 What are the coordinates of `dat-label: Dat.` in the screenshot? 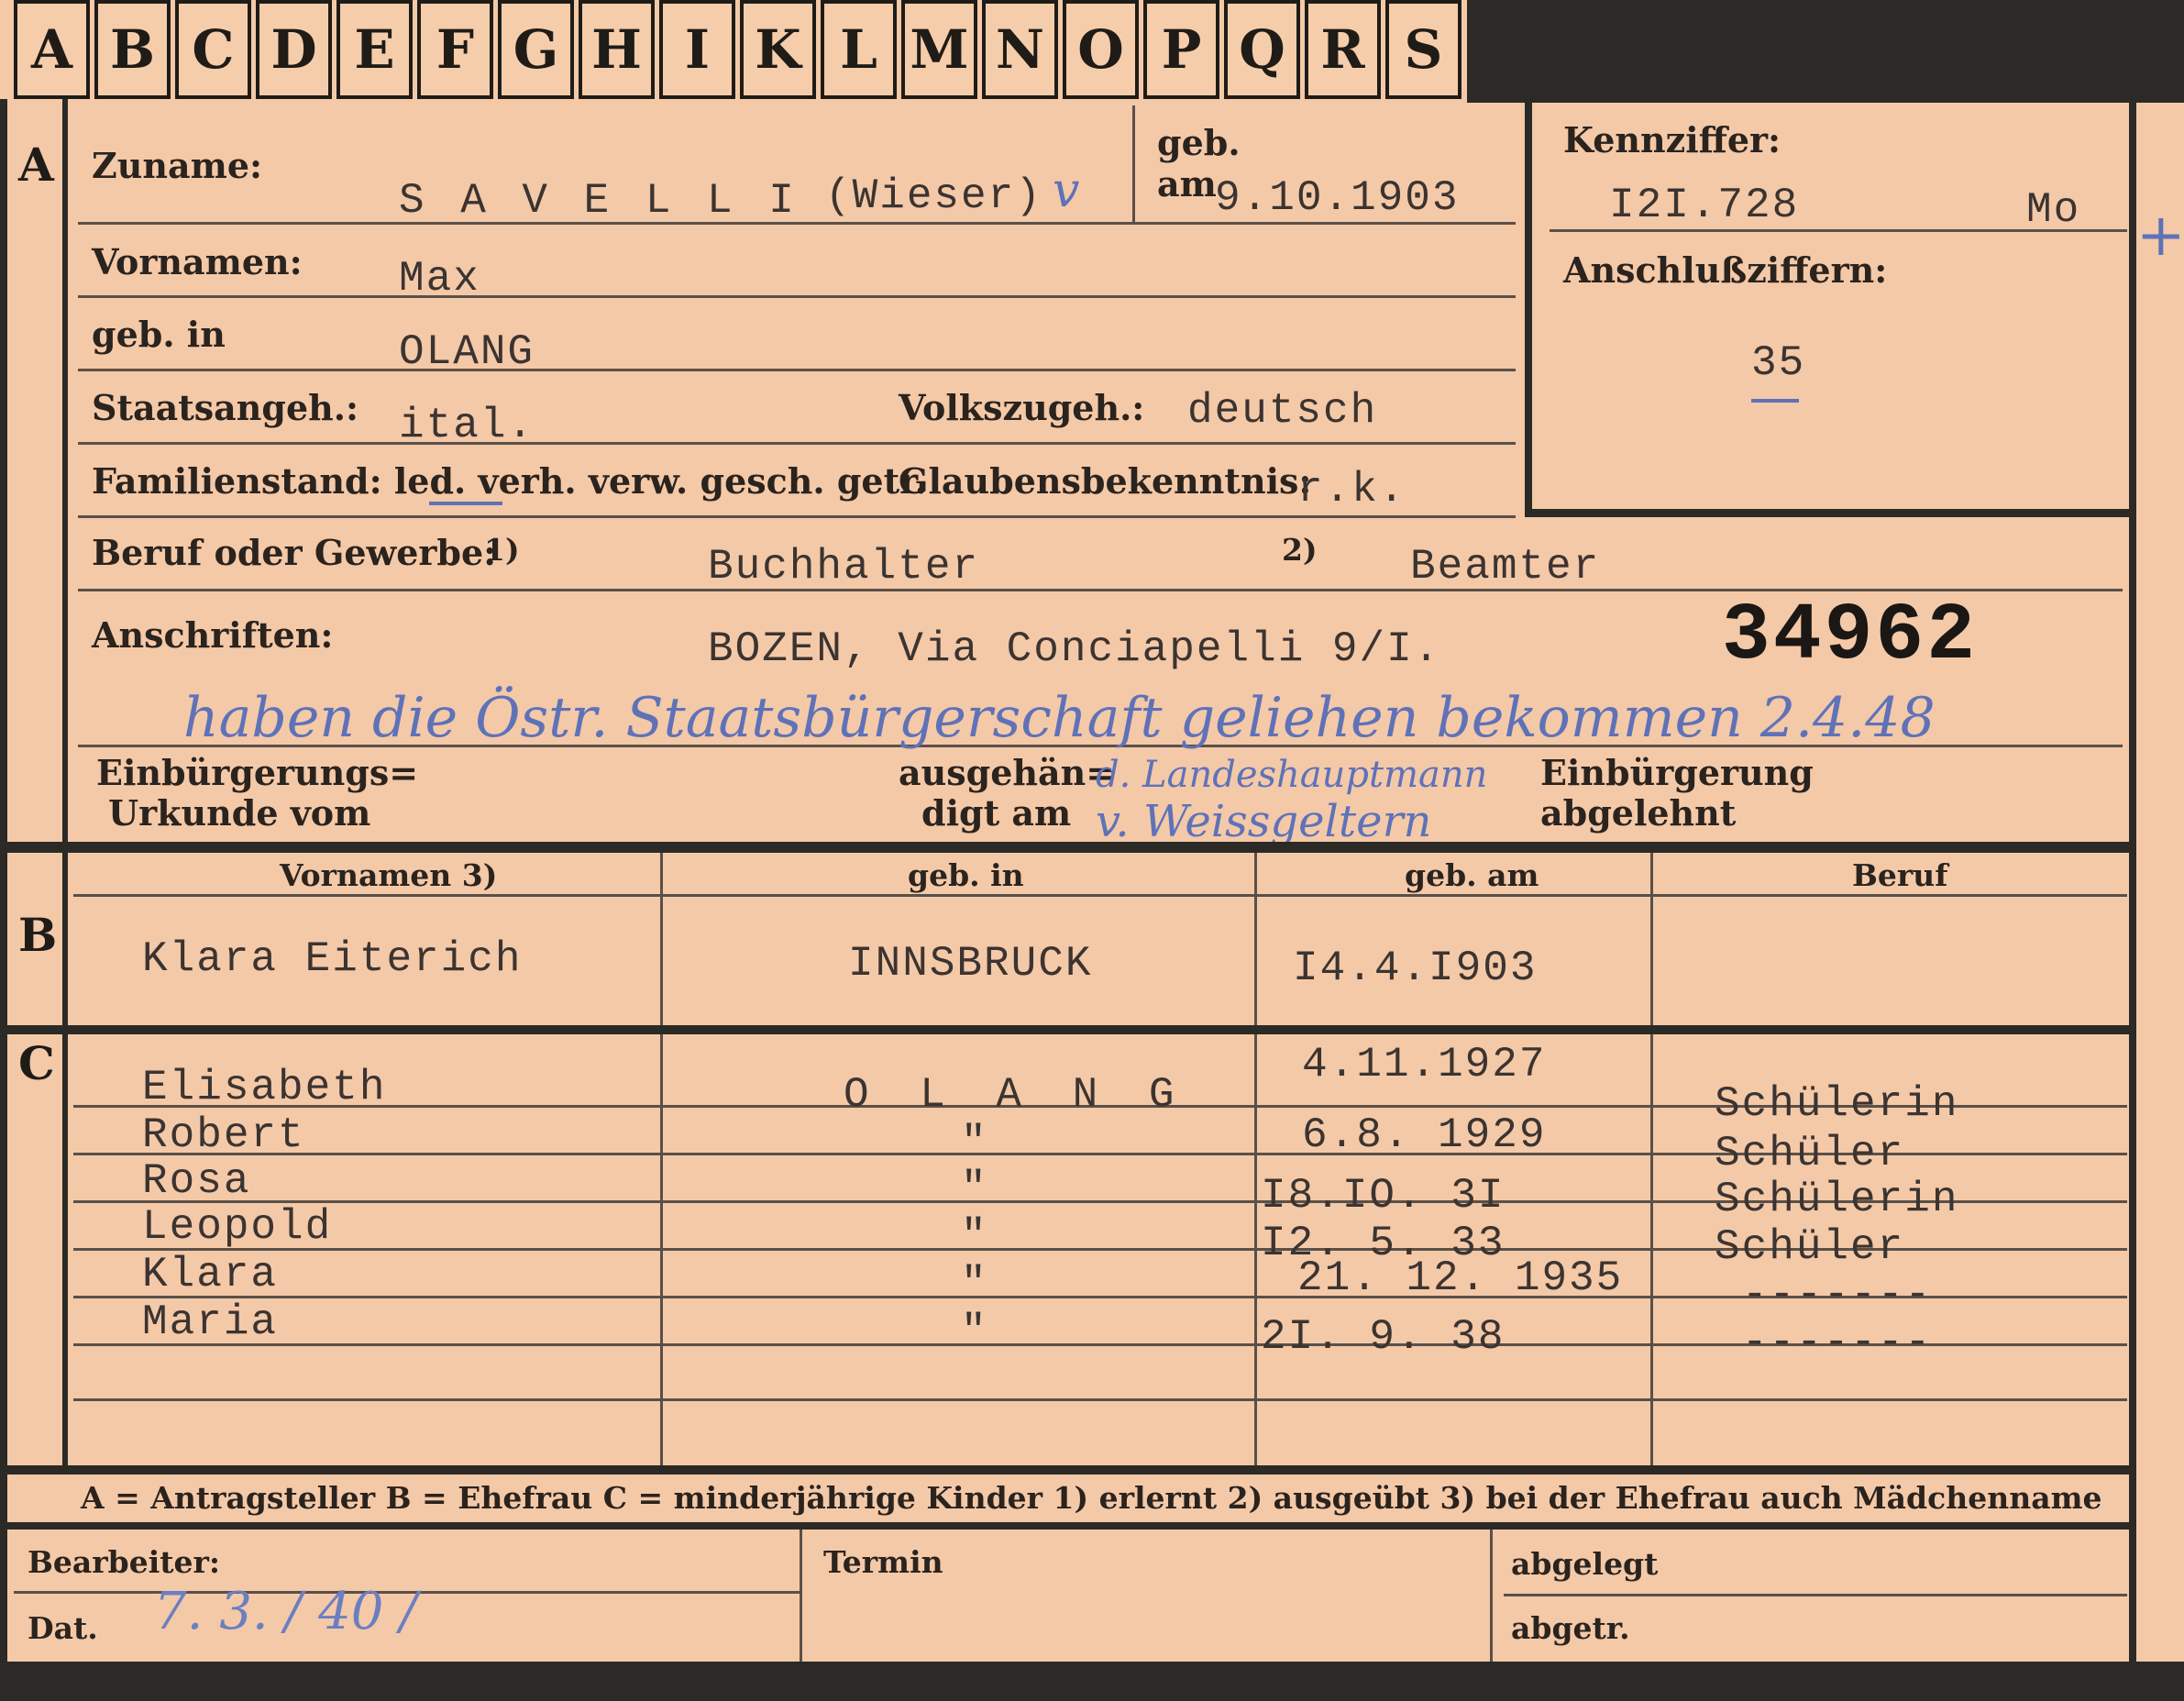 It's located at (63, 1628).